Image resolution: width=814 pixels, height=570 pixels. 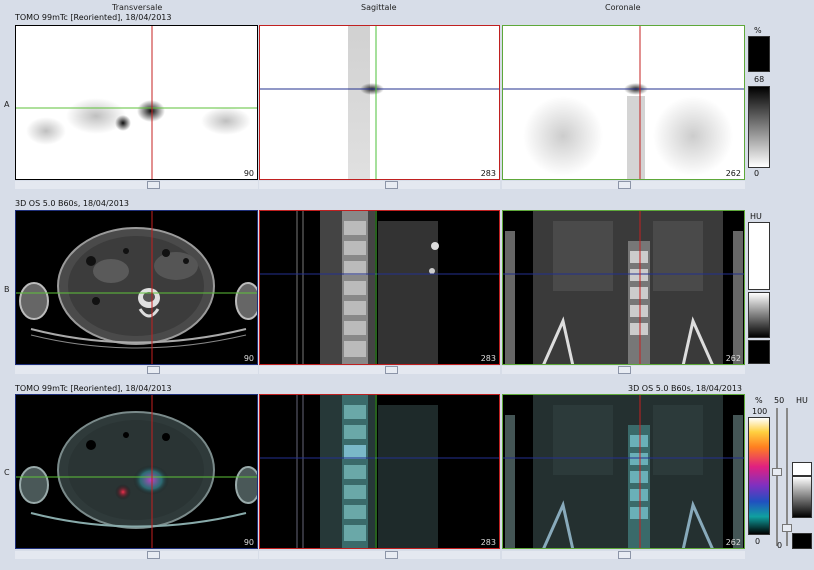 I want to click on ct-sagittal-image, so click(x=379, y=287).